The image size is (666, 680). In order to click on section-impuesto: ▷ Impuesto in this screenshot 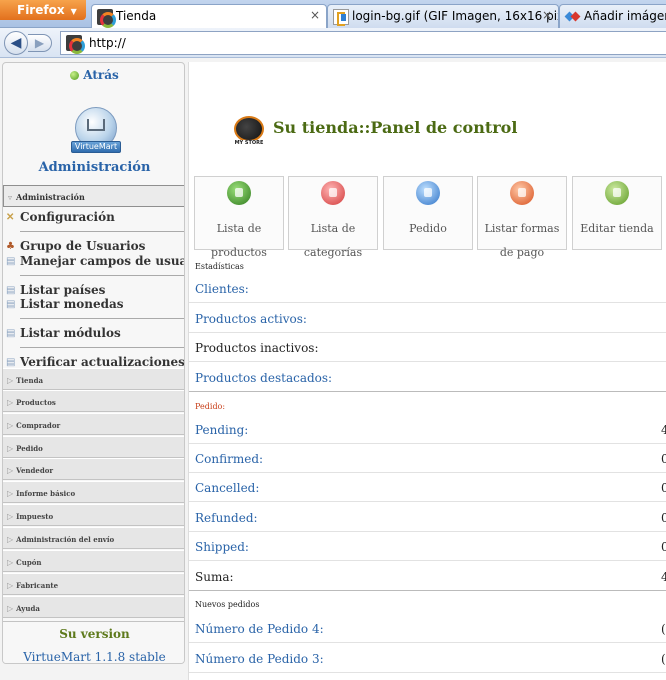, I will do `click(93, 515)`.